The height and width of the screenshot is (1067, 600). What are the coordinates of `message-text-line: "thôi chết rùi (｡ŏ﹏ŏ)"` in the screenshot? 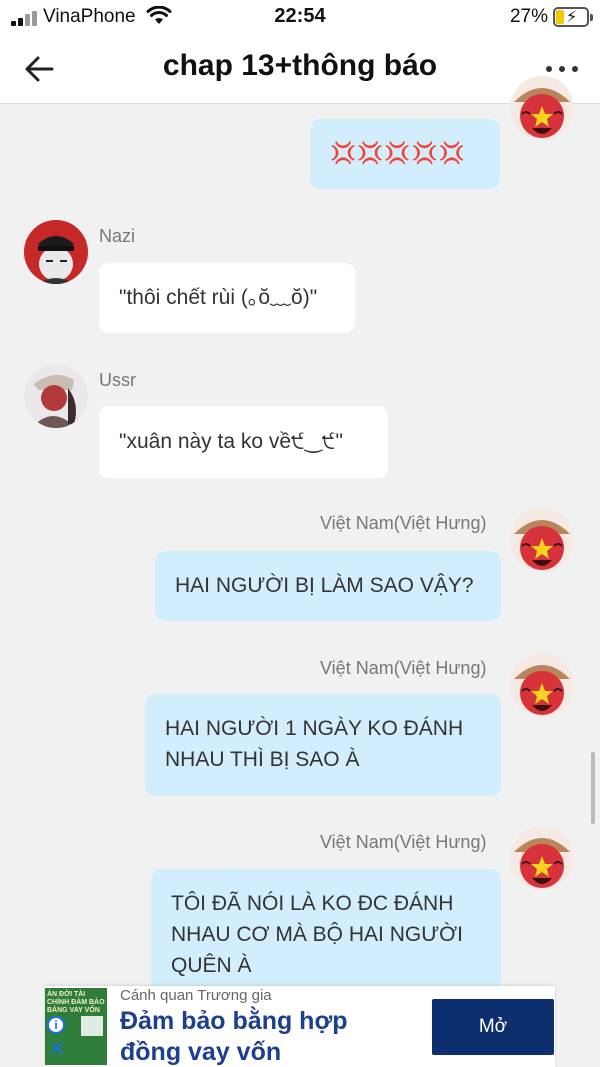 It's located at (218, 297).